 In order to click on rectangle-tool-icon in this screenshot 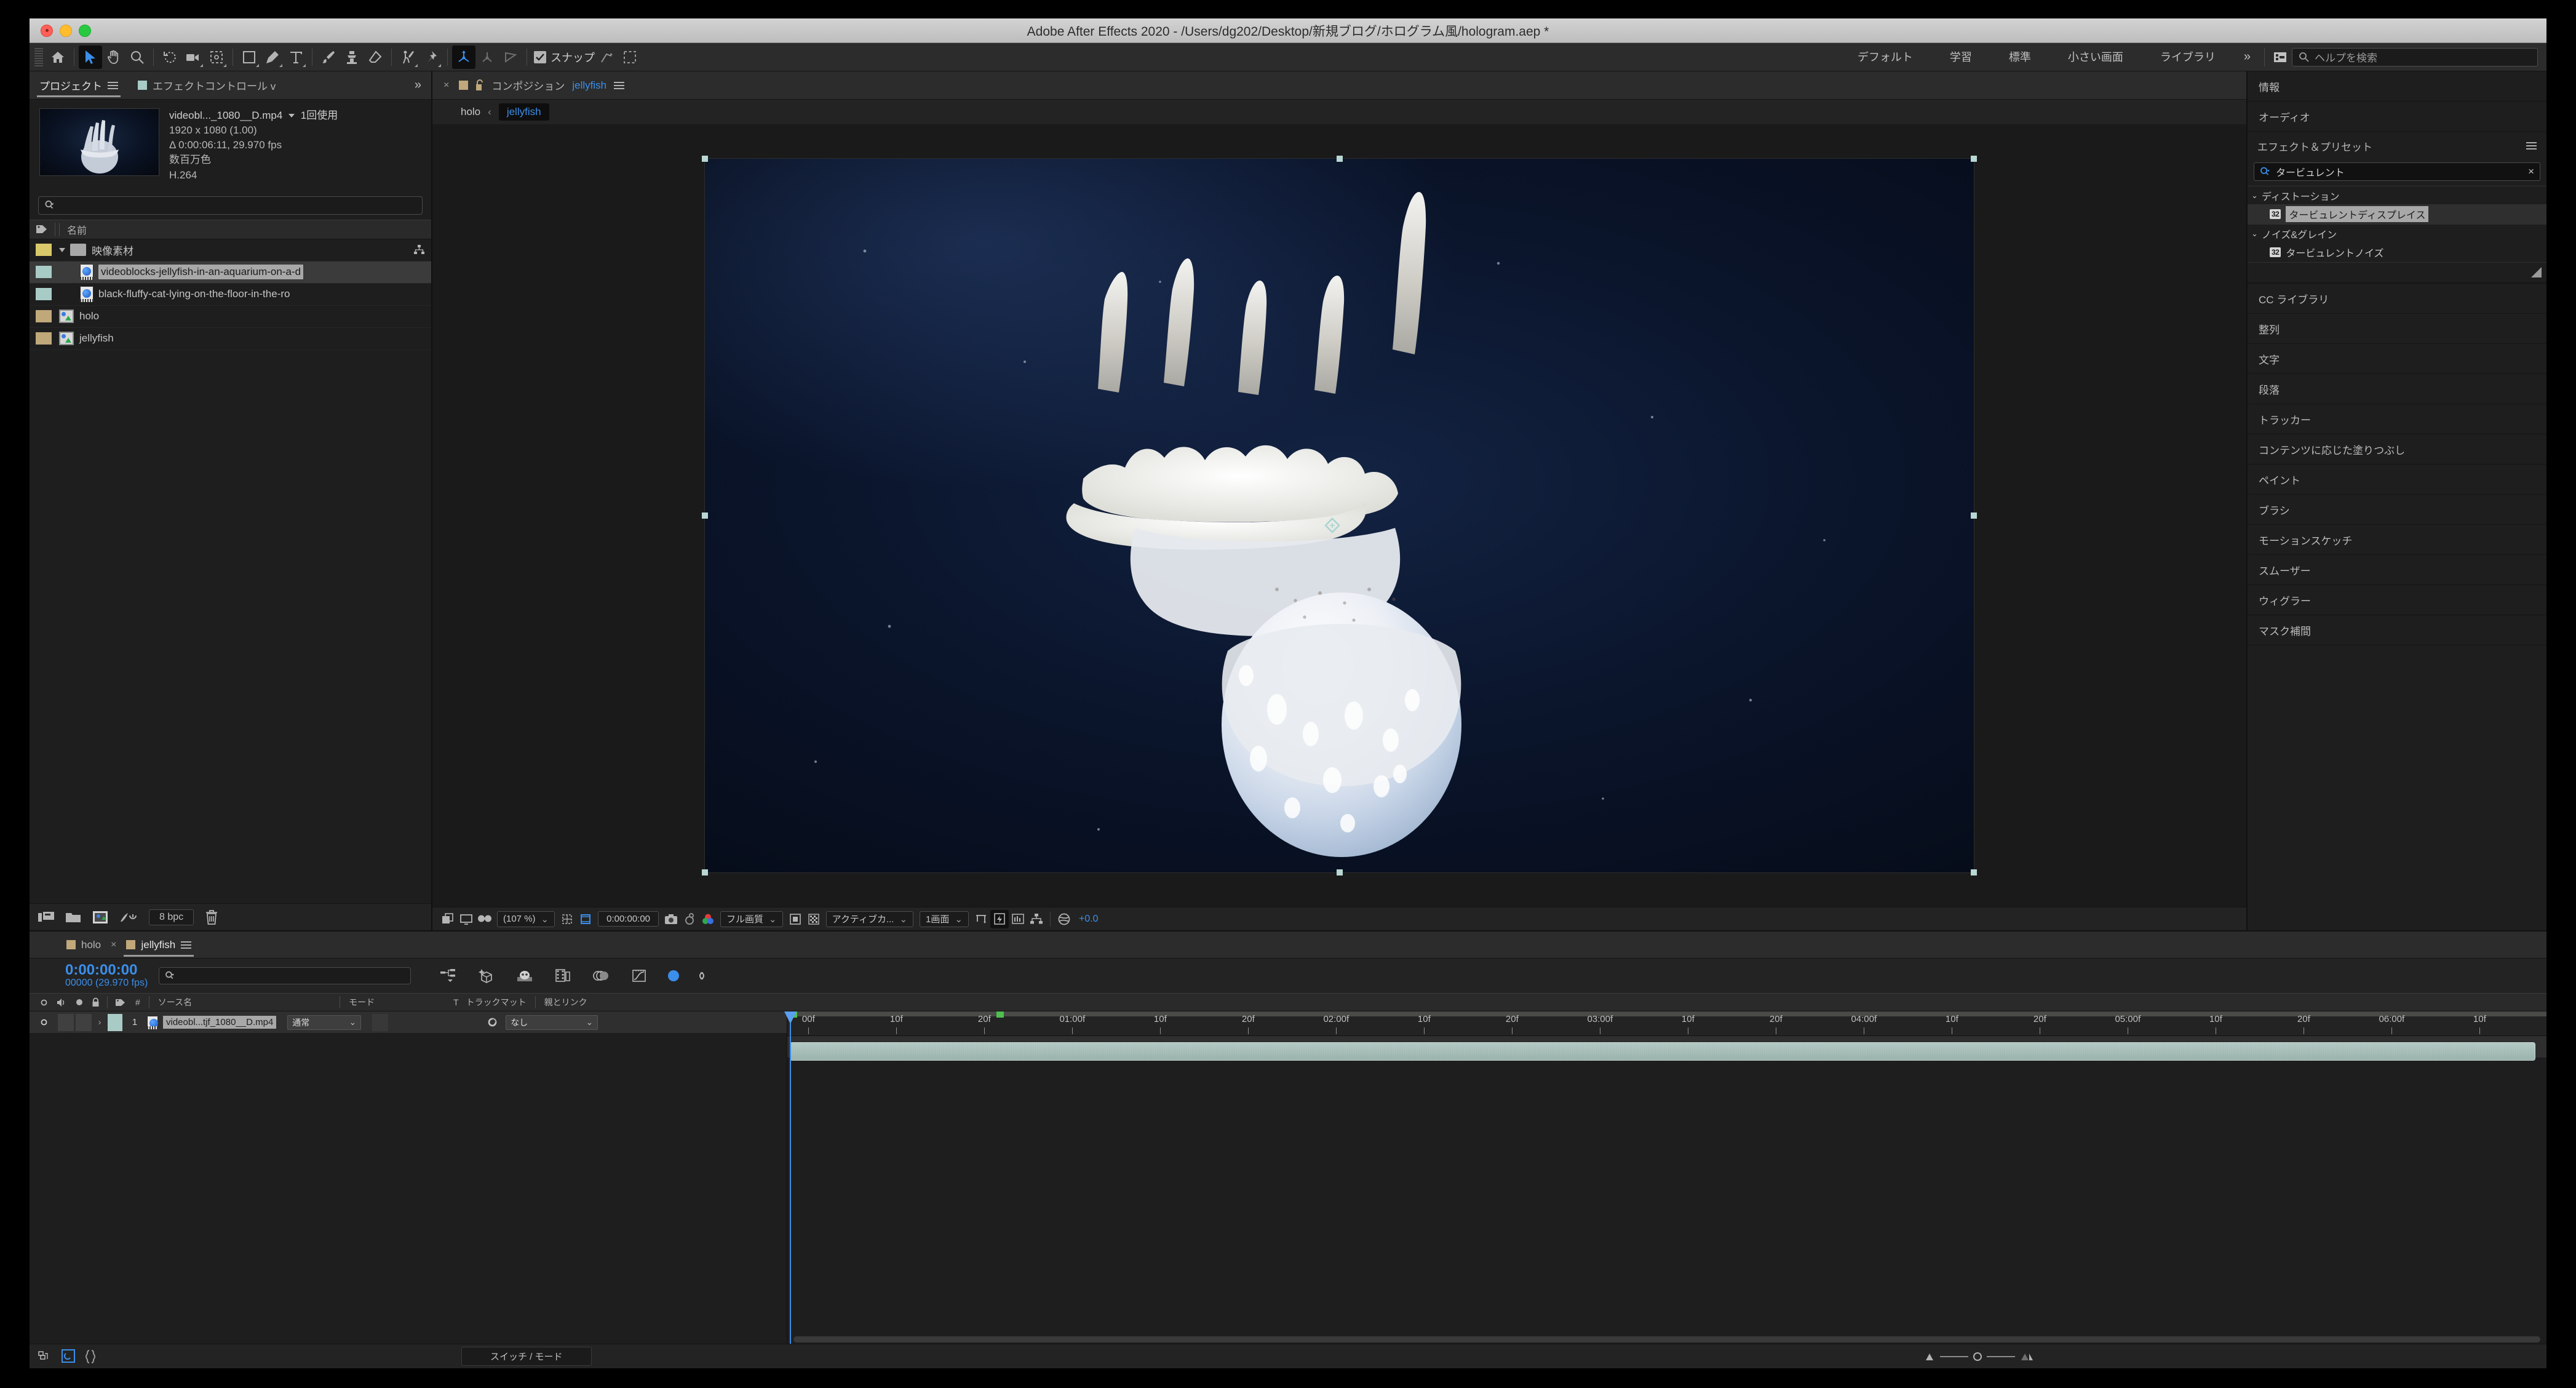, I will do `click(249, 58)`.